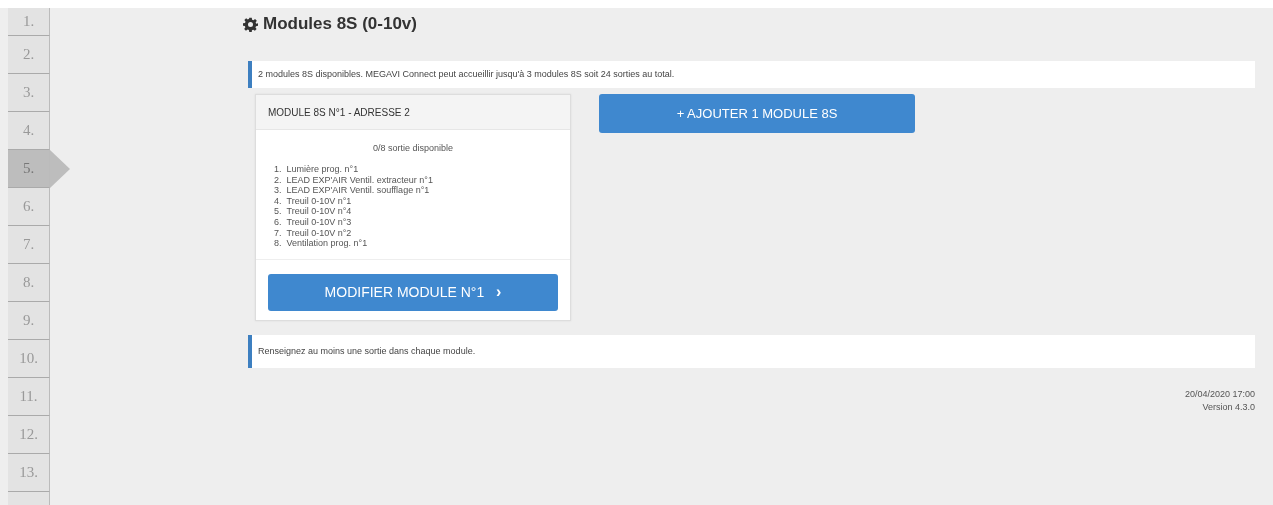 Image resolution: width=1273 pixels, height=505 pixels. Describe the element at coordinates (319, 201) in the screenshot. I see `output-item: Treuil 0-10V n°1` at that location.